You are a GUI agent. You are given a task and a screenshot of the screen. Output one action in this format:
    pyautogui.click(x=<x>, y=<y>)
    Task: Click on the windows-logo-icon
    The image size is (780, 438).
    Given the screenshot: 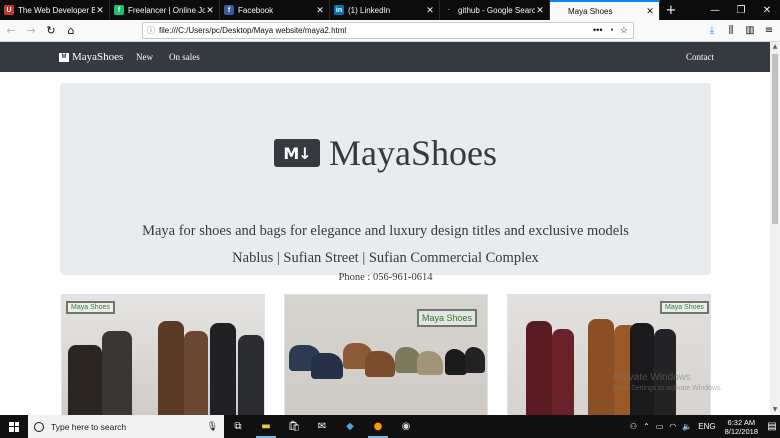 What is the action you would take?
    pyautogui.click(x=14, y=426)
    